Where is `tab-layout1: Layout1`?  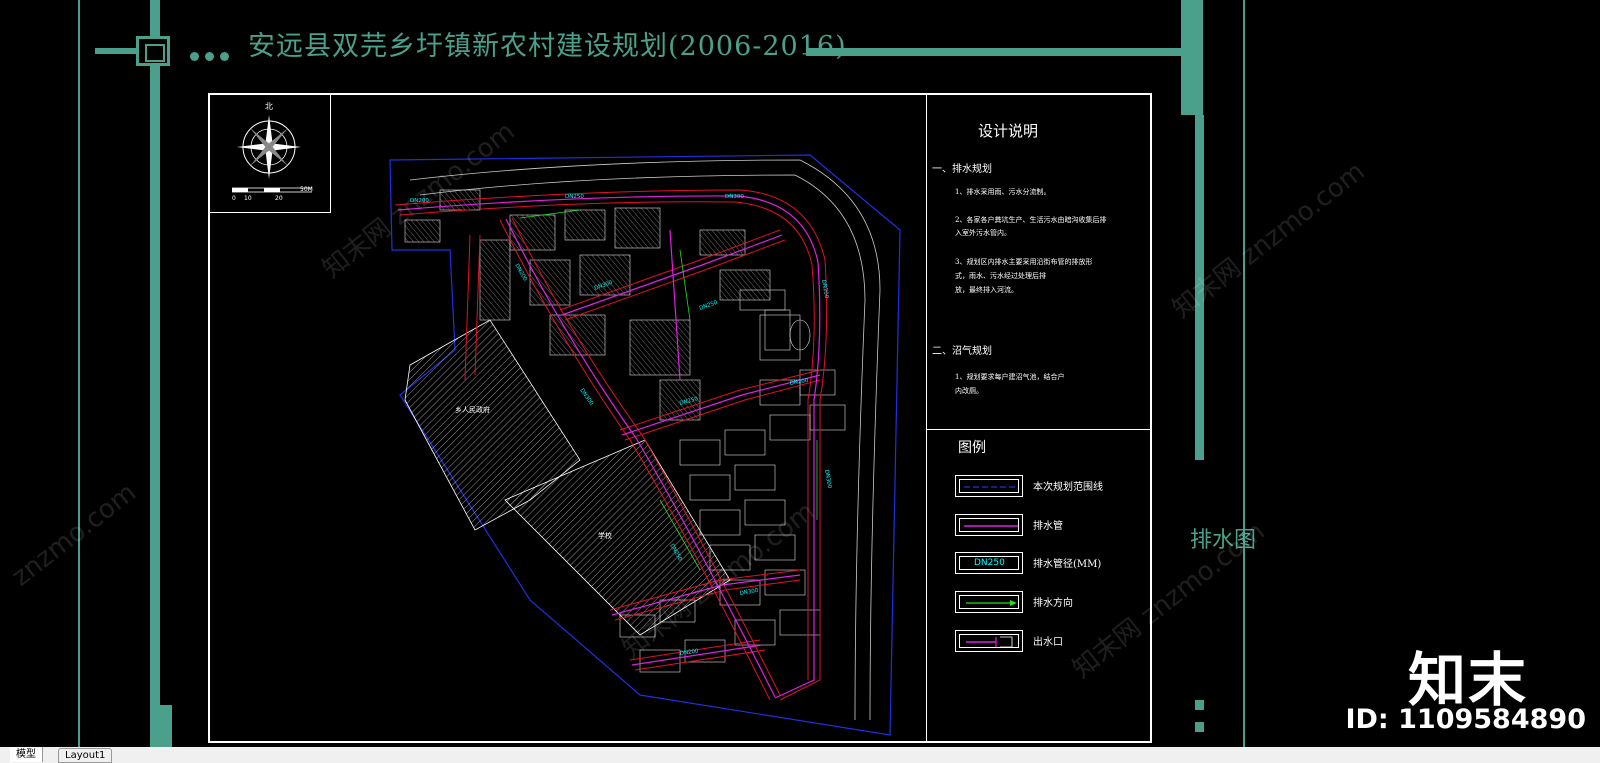
tab-layout1: Layout1 is located at coordinates (85, 755).